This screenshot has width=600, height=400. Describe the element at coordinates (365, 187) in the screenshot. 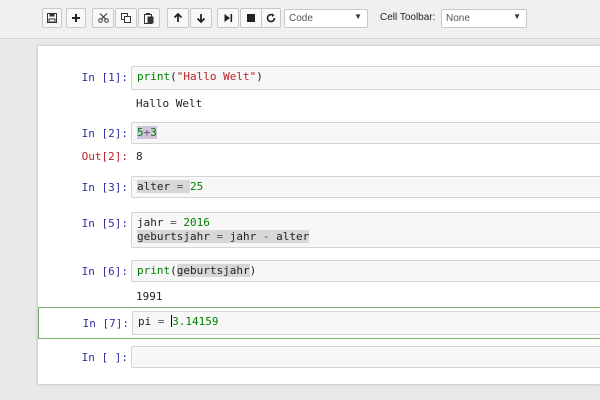

I see `cell-input: alter = 25` at that location.